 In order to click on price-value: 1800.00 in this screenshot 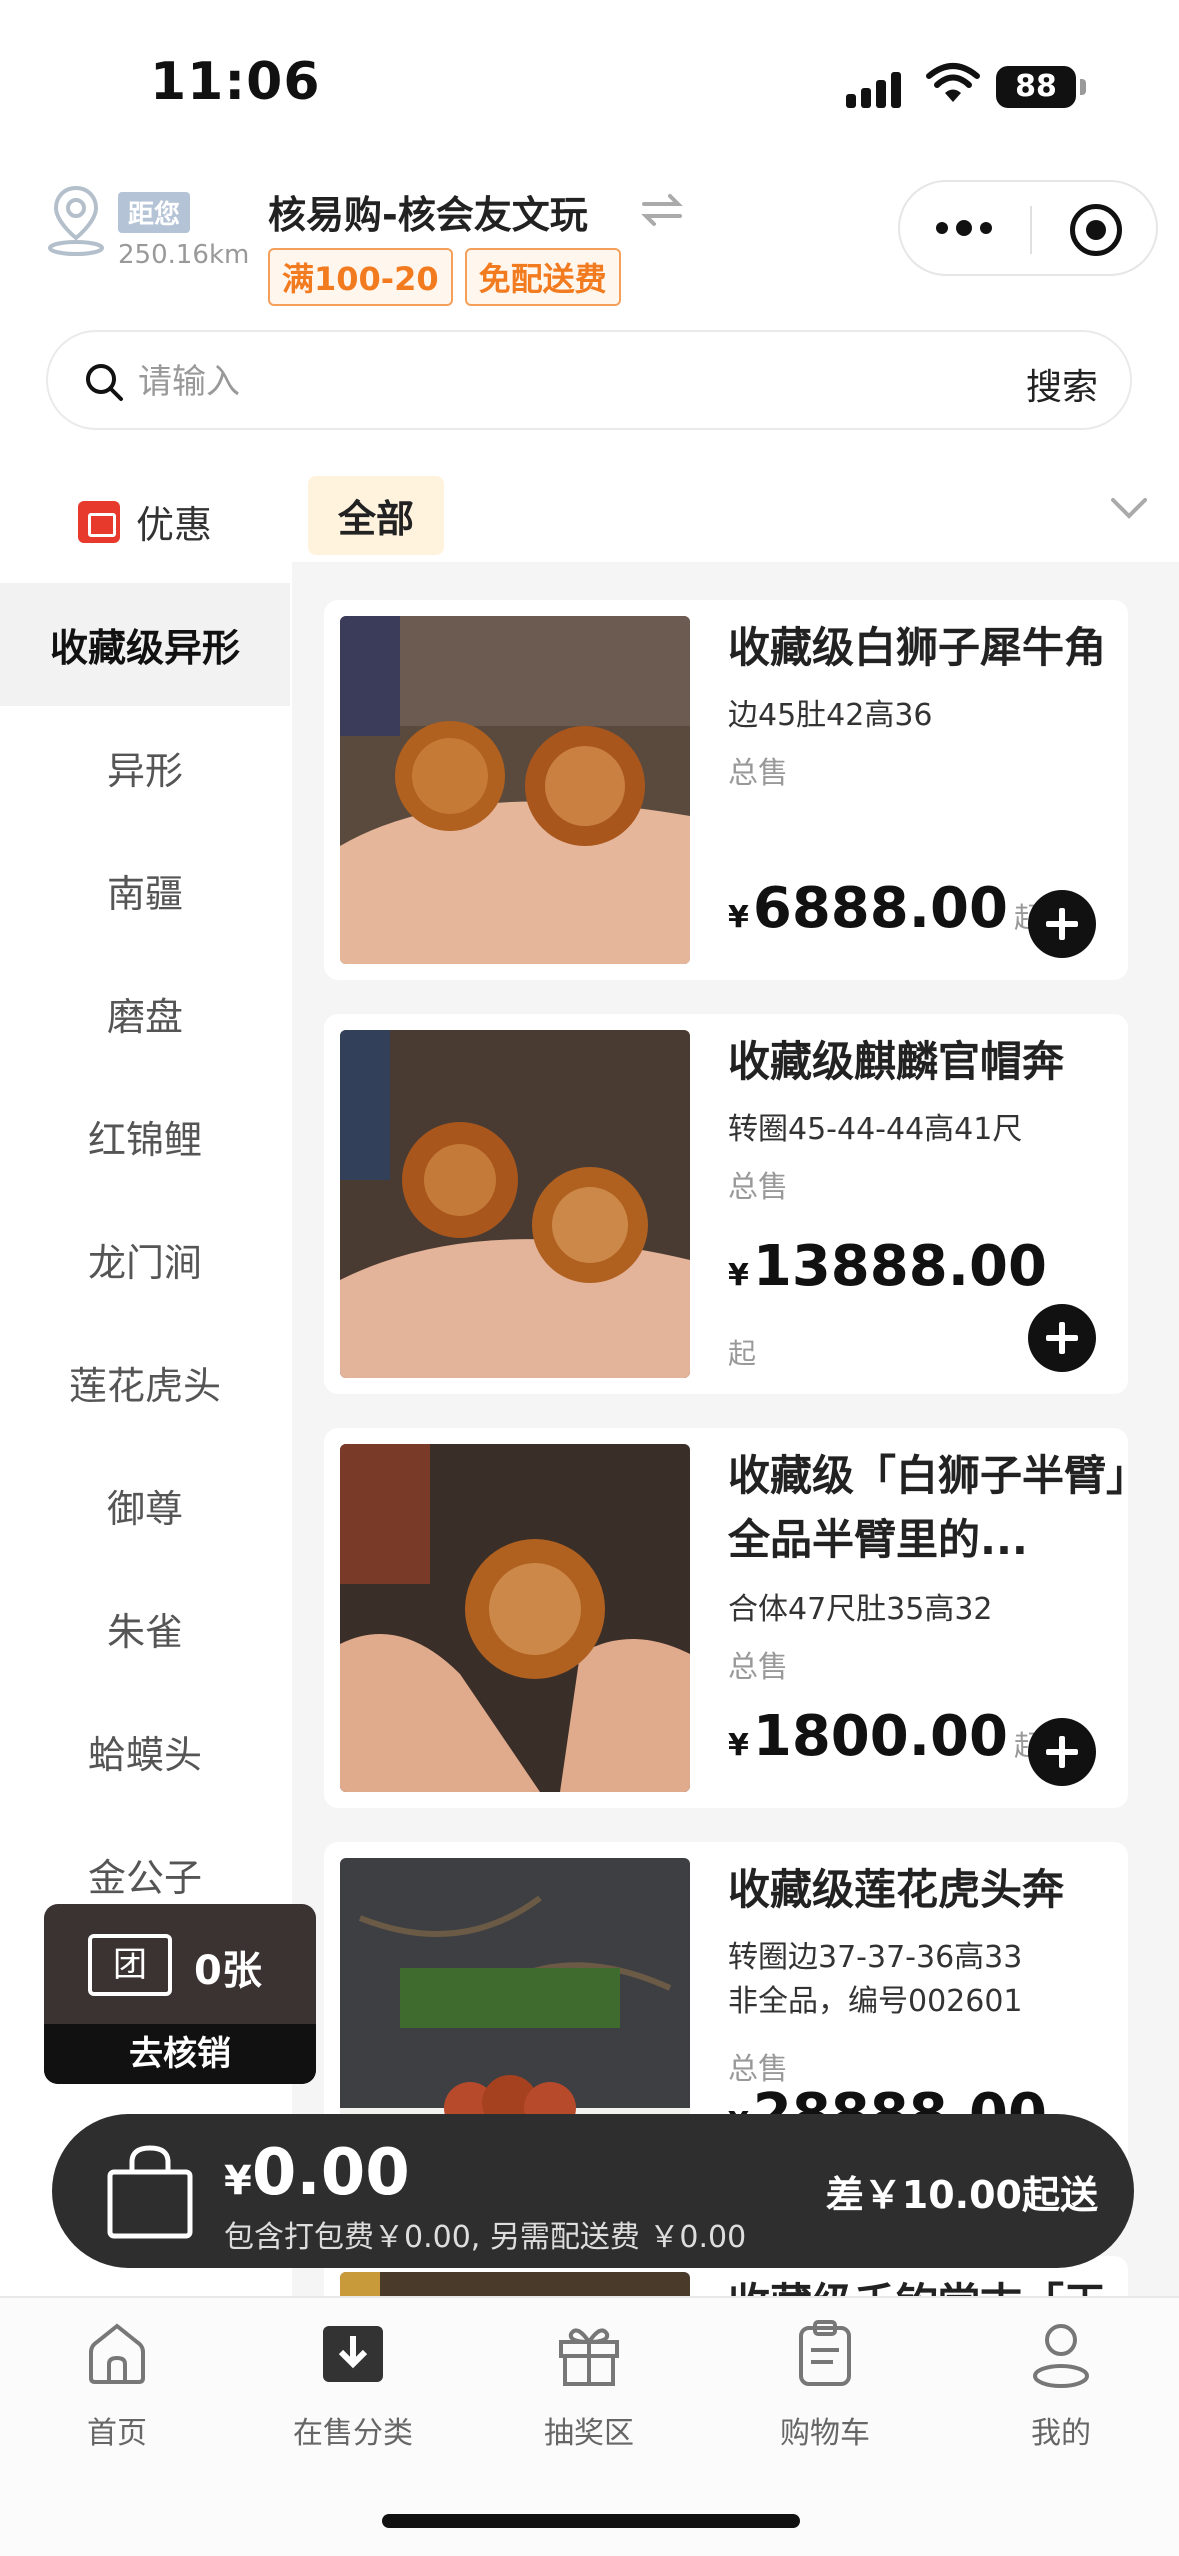, I will do `click(880, 1736)`.